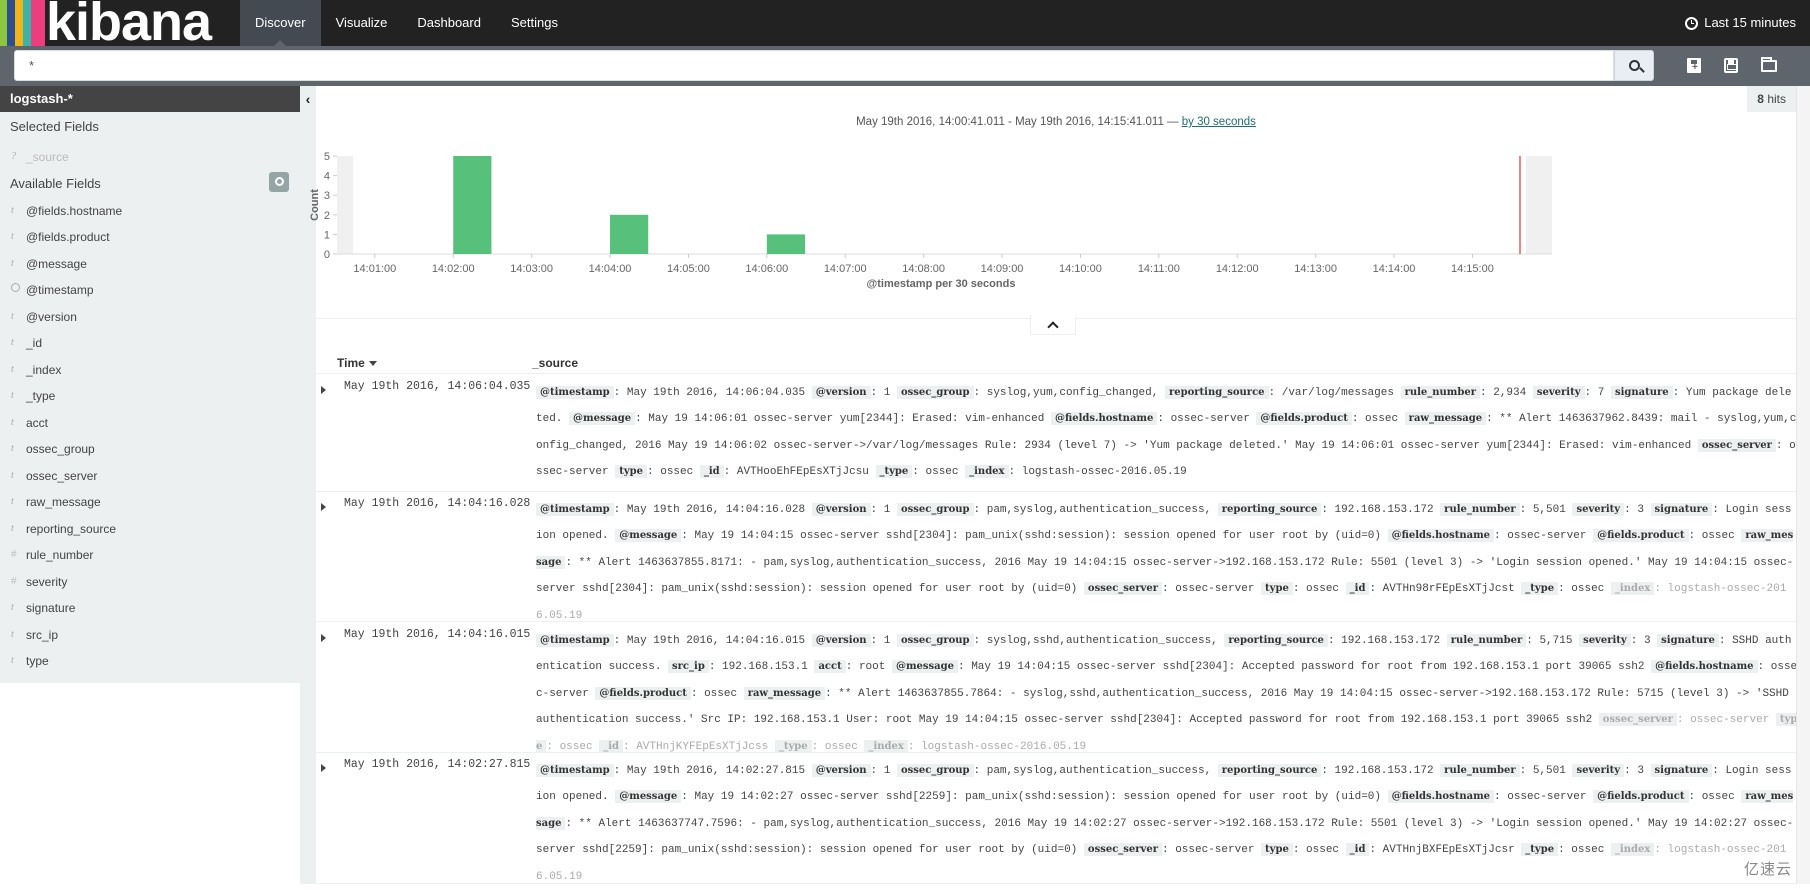 The image size is (1810, 890). I want to click on interval-link: by 30 seconds, so click(1219, 122).